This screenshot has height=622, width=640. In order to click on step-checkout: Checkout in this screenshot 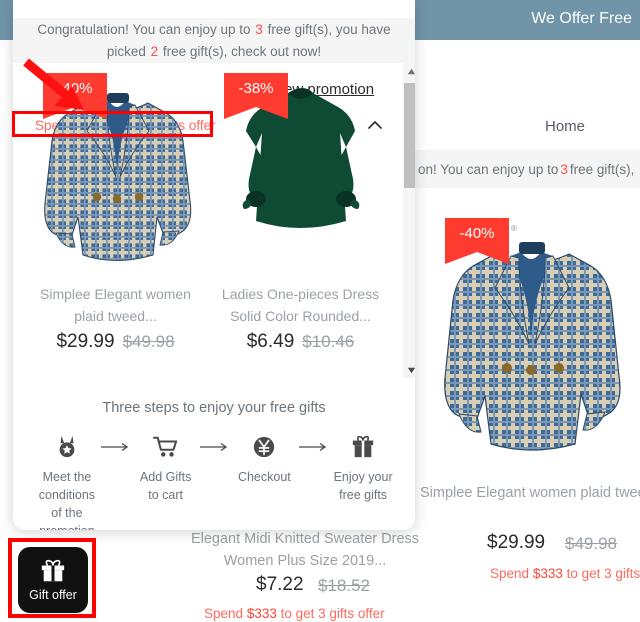, I will do `click(264, 459)`.